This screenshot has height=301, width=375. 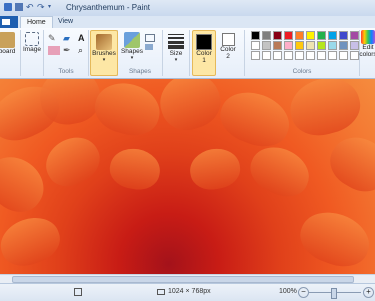 I want to click on shapes-button-label: Shapes, so click(x=132, y=51).